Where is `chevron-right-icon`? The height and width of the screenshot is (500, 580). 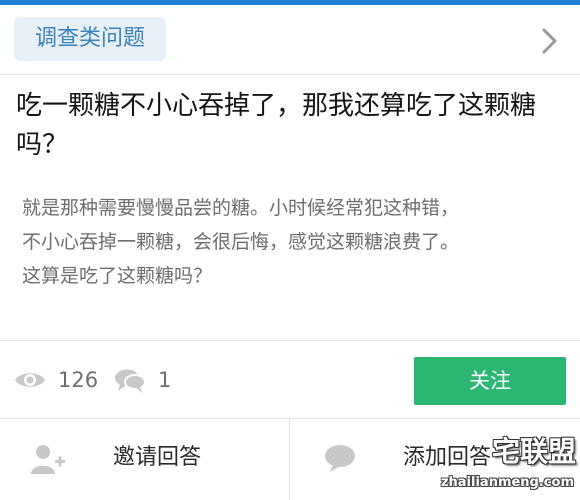 chevron-right-icon is located at coordinates (549, 41).